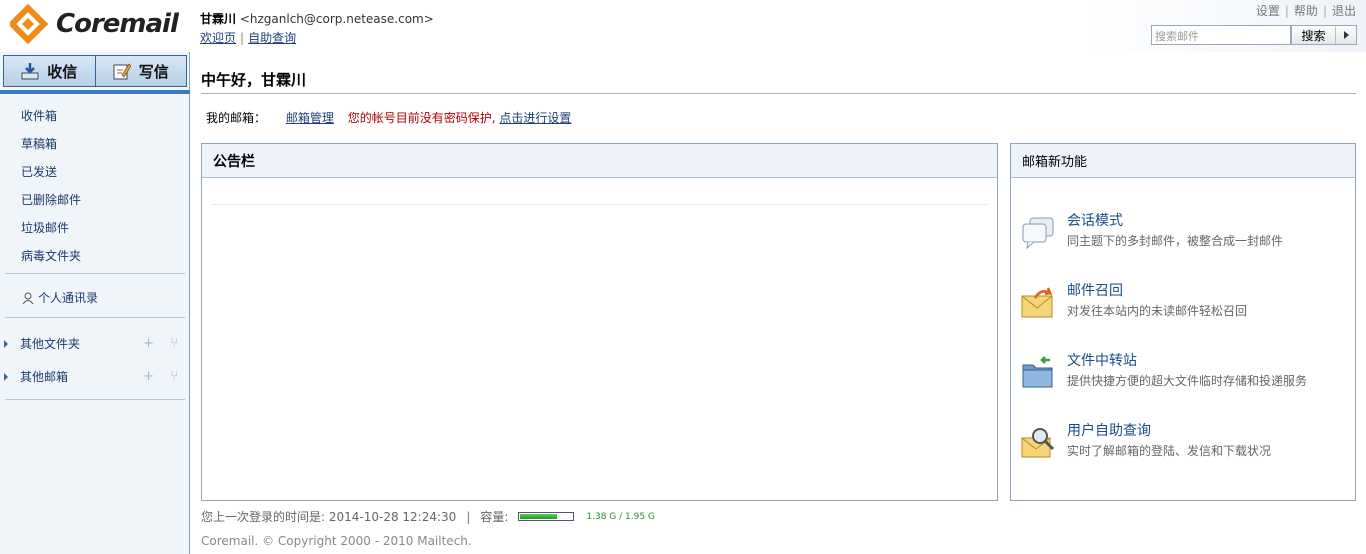 This screenshot has height=554, width=1366. What do you see at coordinates (218, 38) in the screenshot?
I see `welcome-link: 欢迎页` at bounding box center [218, 38].